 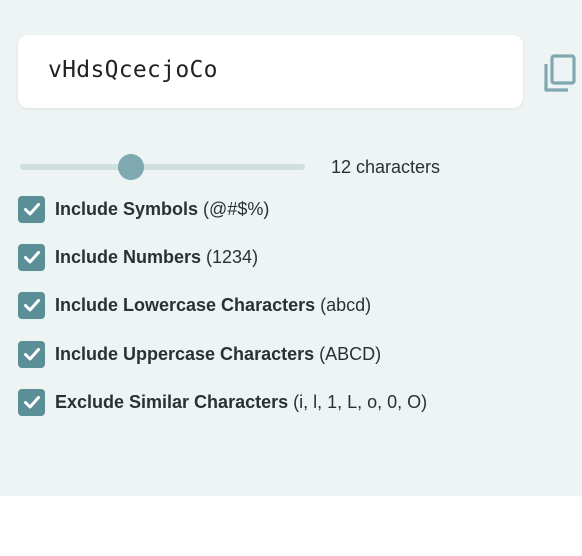 I want to click on option-label: Exclude Similar Characters, so click(x=172, y=401).